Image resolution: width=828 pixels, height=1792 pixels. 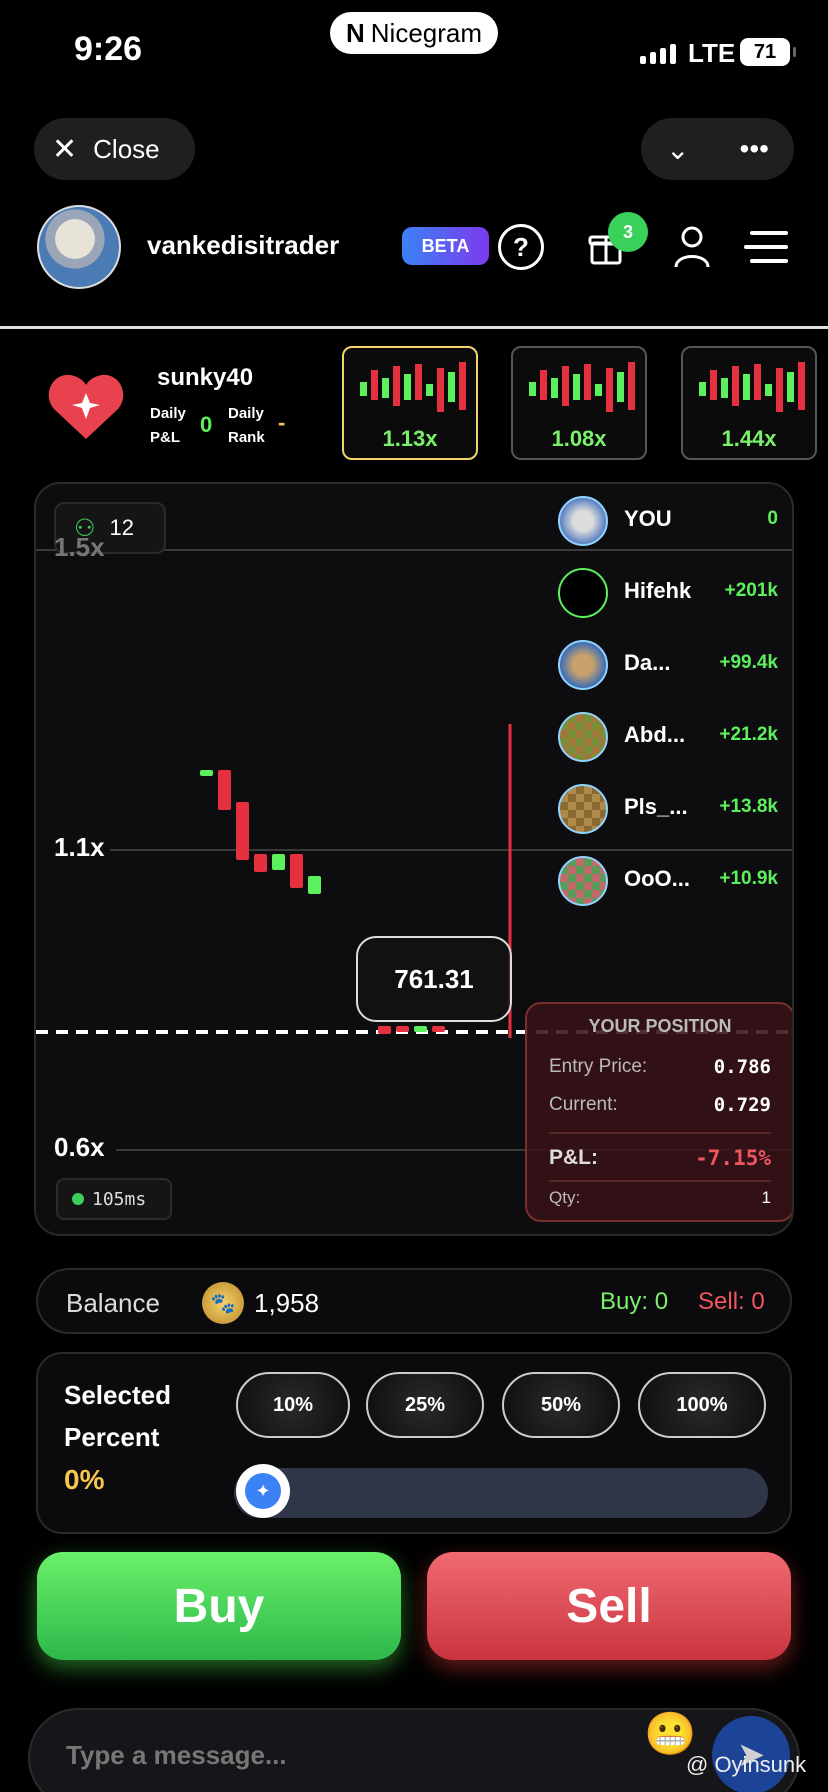 What do you see at coordinates (660, 1198) in the screenshot?
I see `qty-row: Qty: 1` at bounding box center [660, 1198].